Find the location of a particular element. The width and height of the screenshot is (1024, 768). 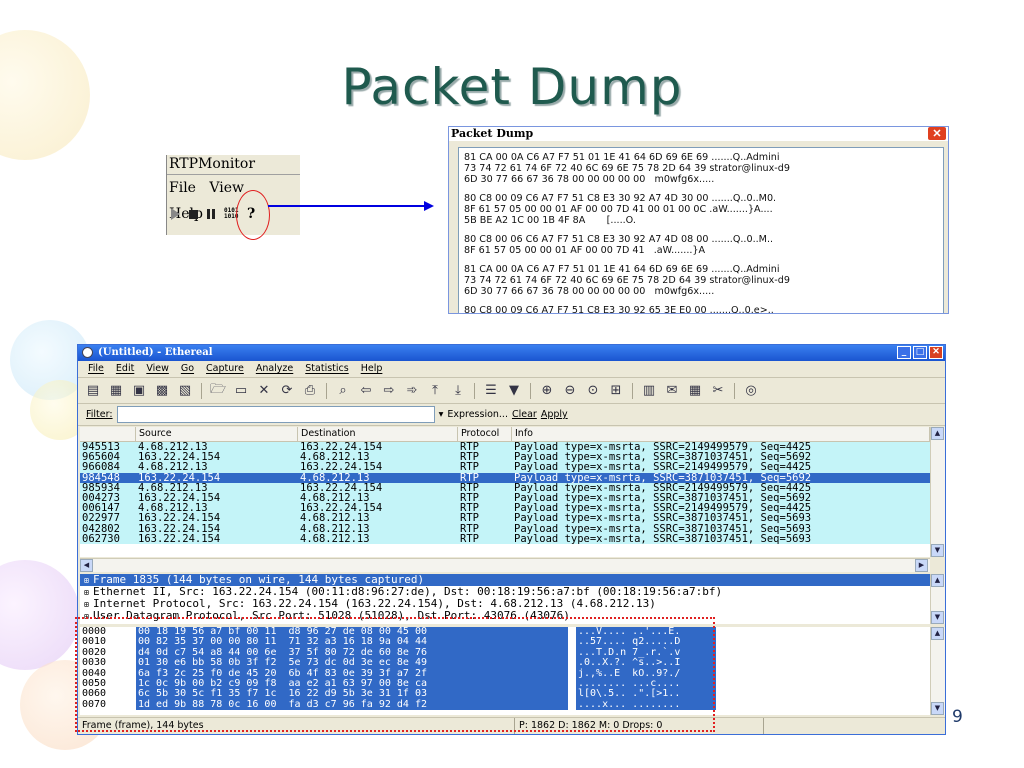

coloring-rules-icon: ▦ is located at coordinates (695, 391).